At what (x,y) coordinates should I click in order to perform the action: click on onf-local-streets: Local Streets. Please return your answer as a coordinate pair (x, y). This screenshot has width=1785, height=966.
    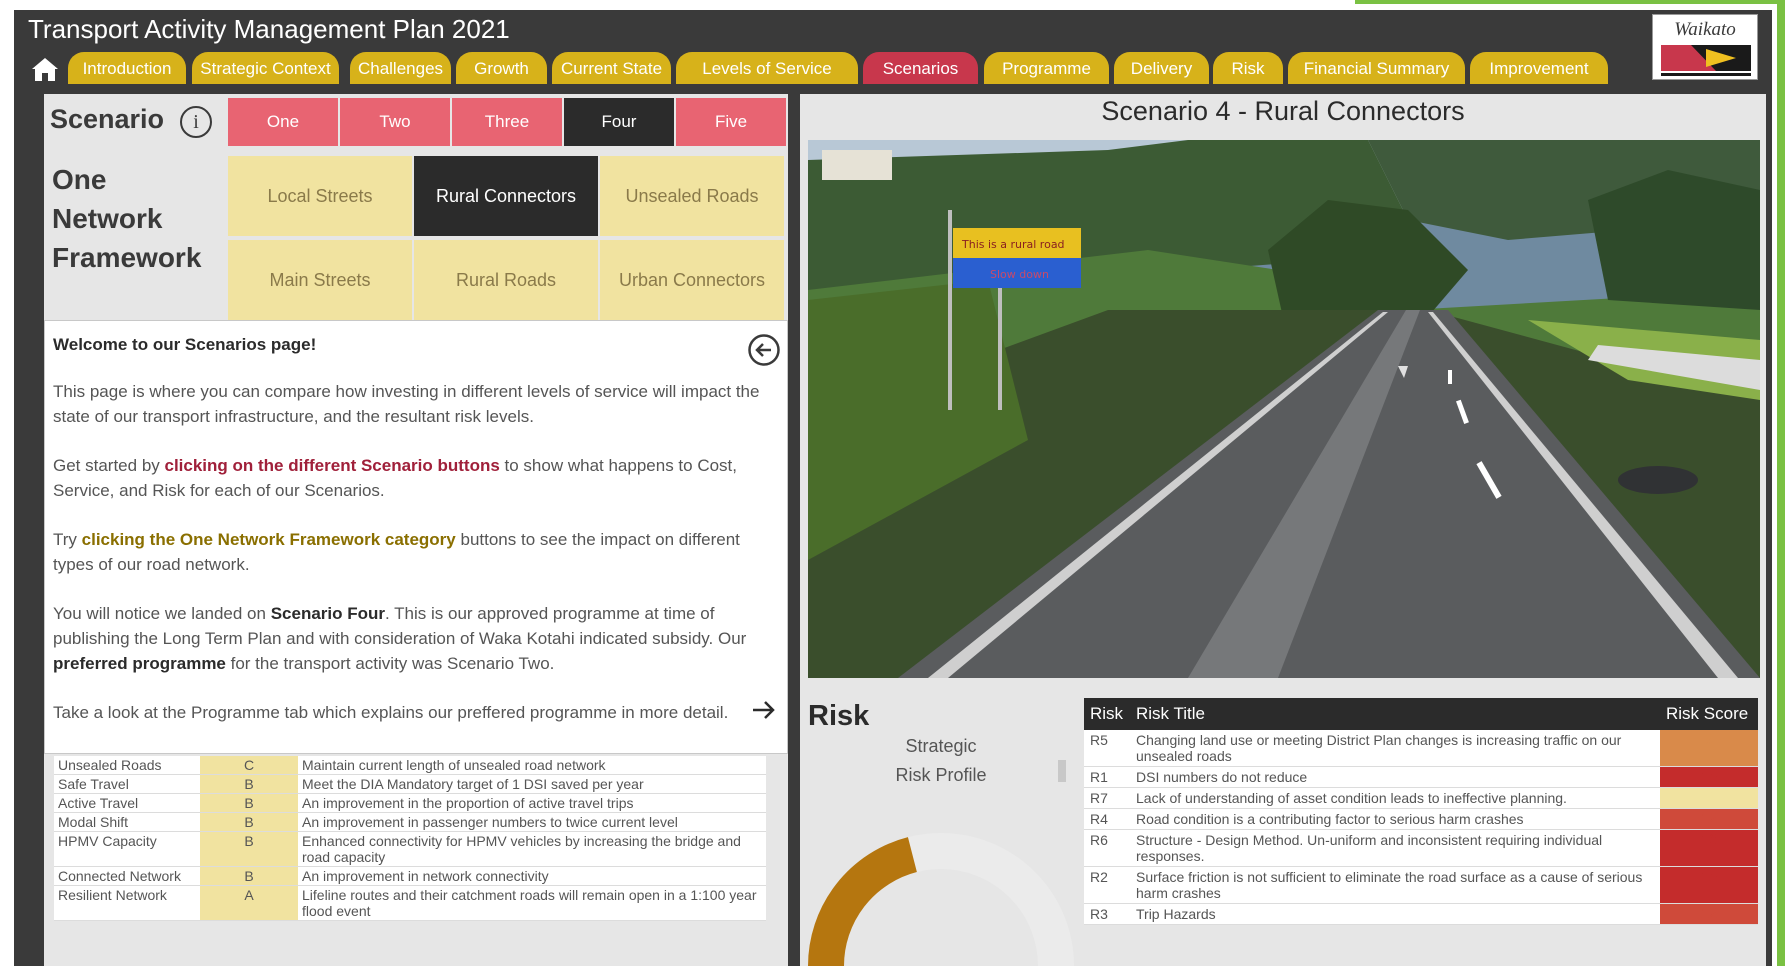
    Looking at the image, I should click on (320, 196).